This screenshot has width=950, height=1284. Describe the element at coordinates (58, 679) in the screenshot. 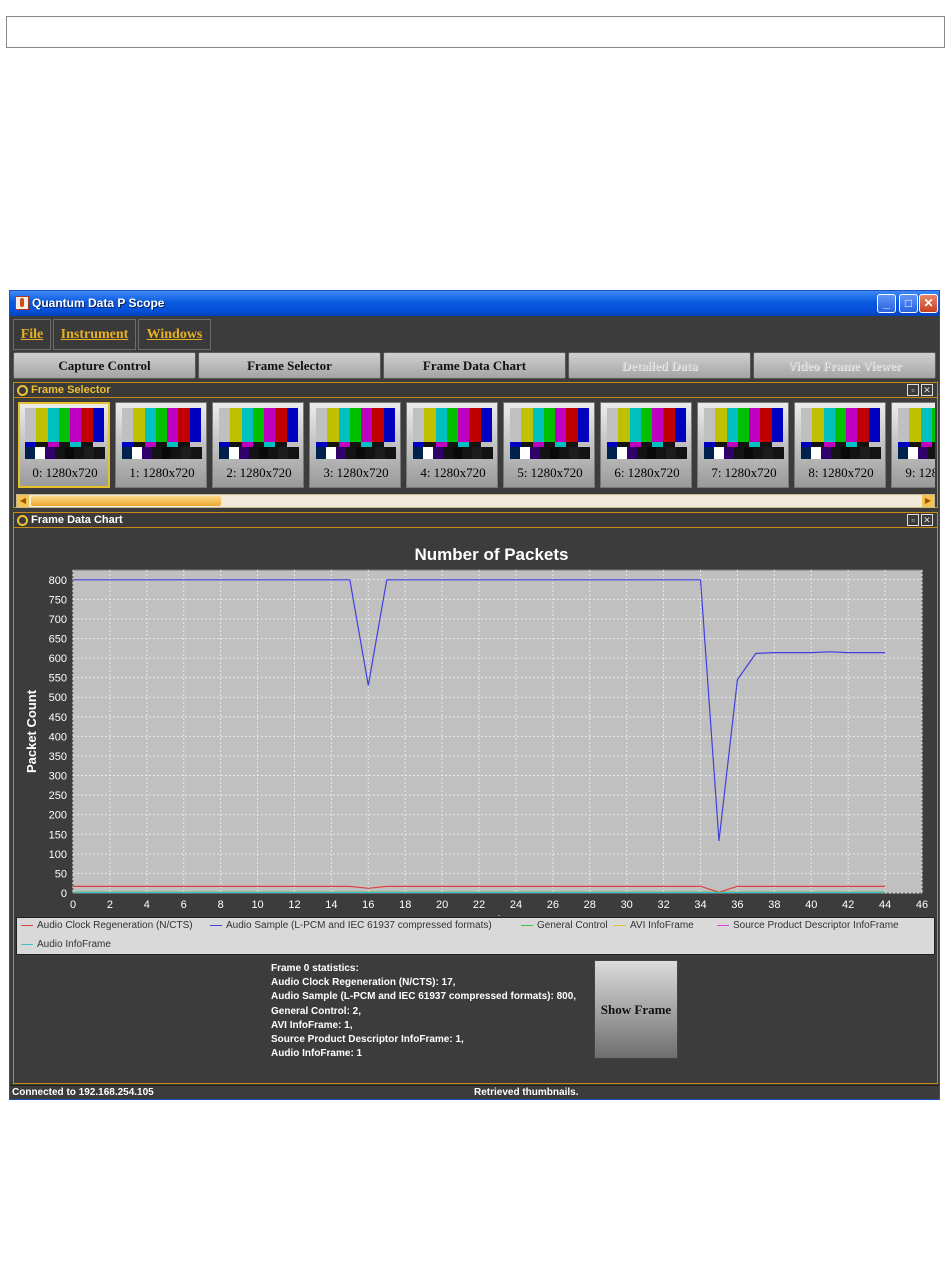

I see `y-tick-label: 550` at that location.